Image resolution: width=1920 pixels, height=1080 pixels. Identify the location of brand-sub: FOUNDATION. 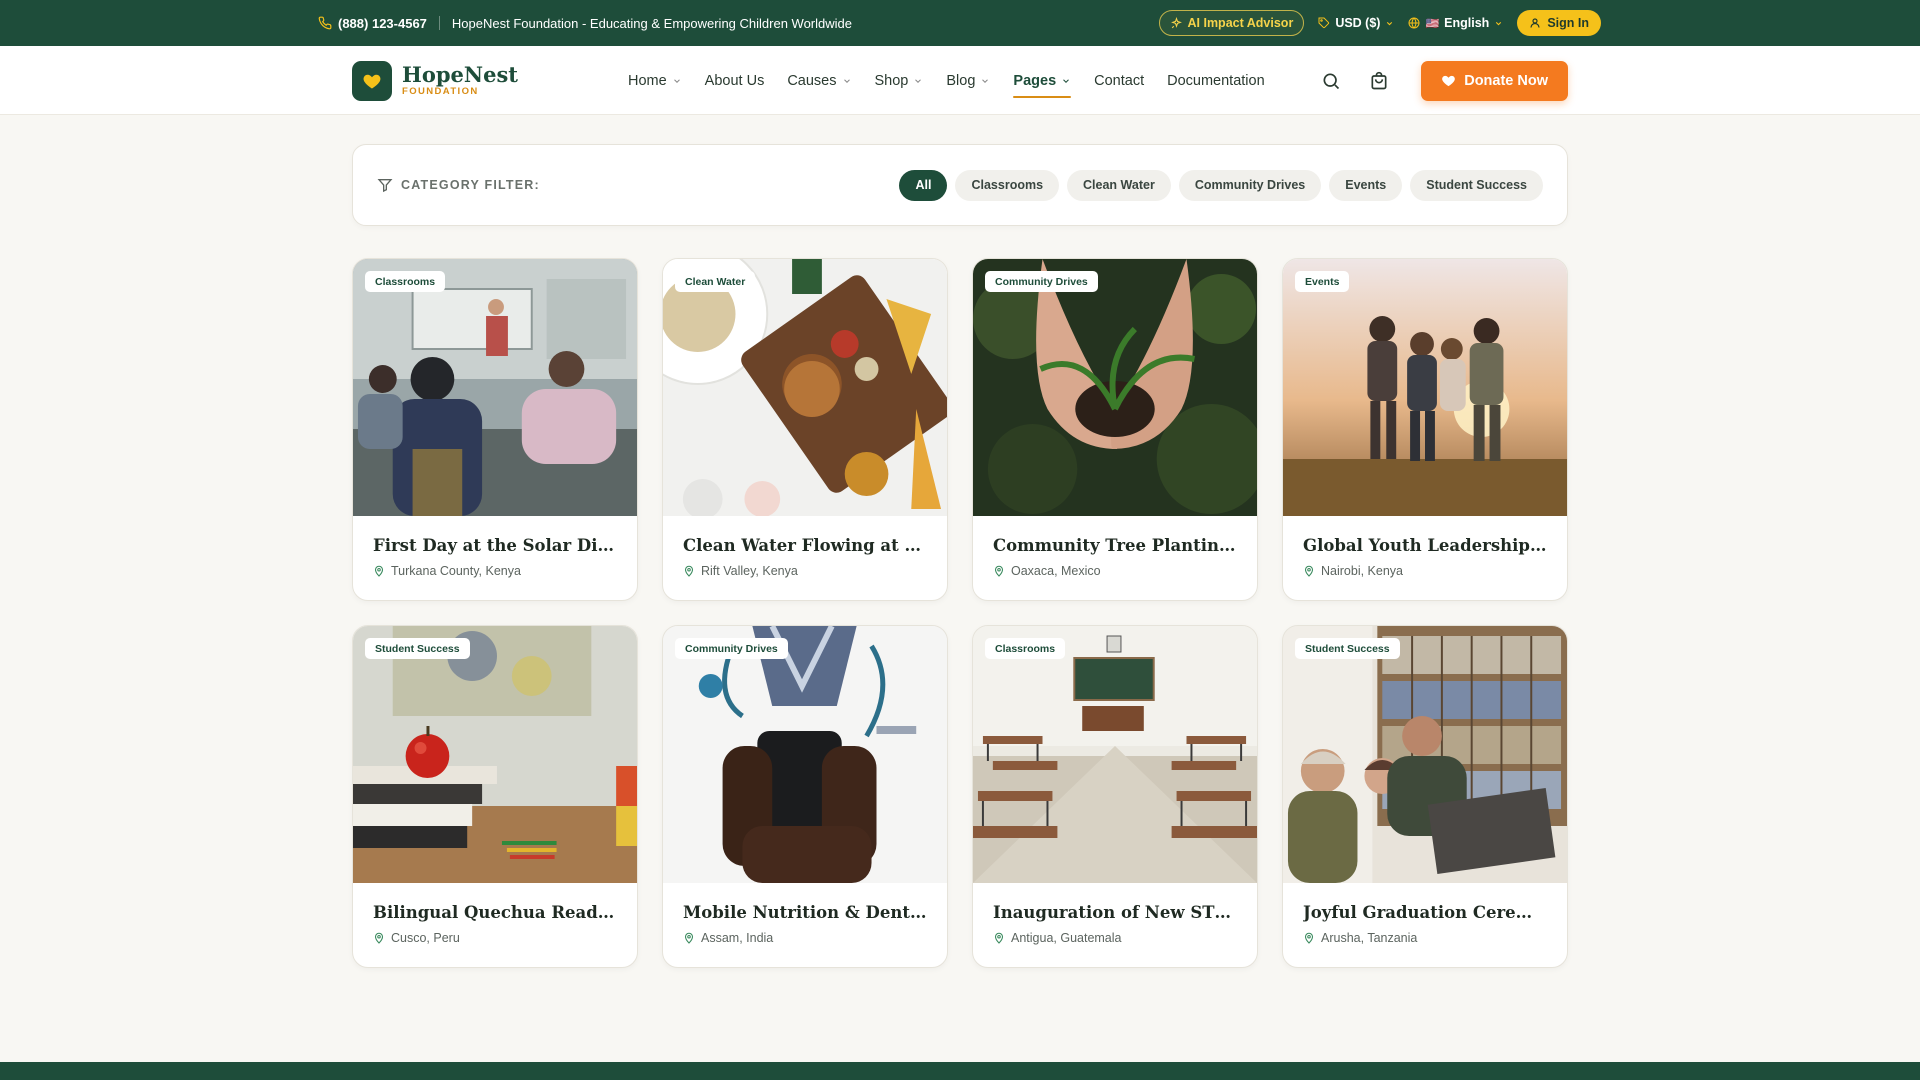
(440, 91).